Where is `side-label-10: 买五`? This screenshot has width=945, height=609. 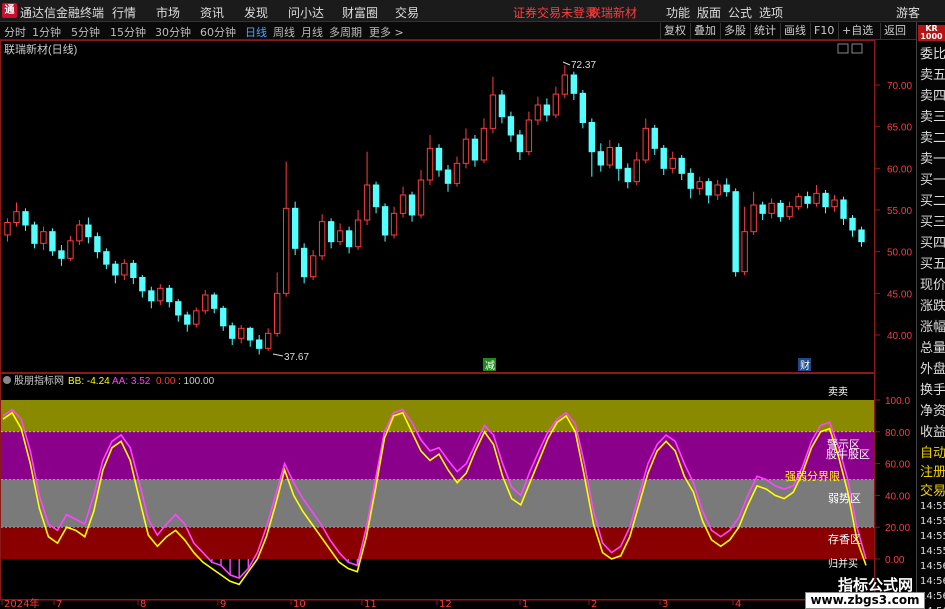
side-label-10: 买五 is located at coordinates (932, 264).